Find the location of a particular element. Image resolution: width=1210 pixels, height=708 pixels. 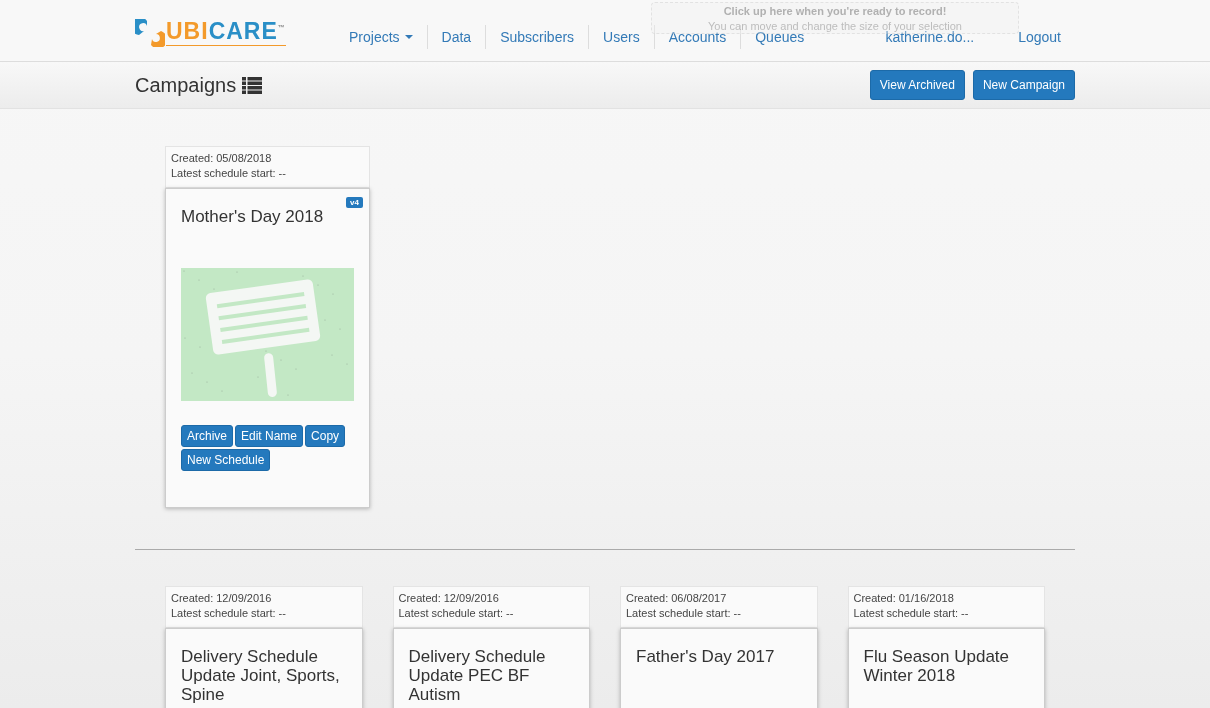

logo-text: UBICARE$^{™}$ is located at coordinates (226, 32).